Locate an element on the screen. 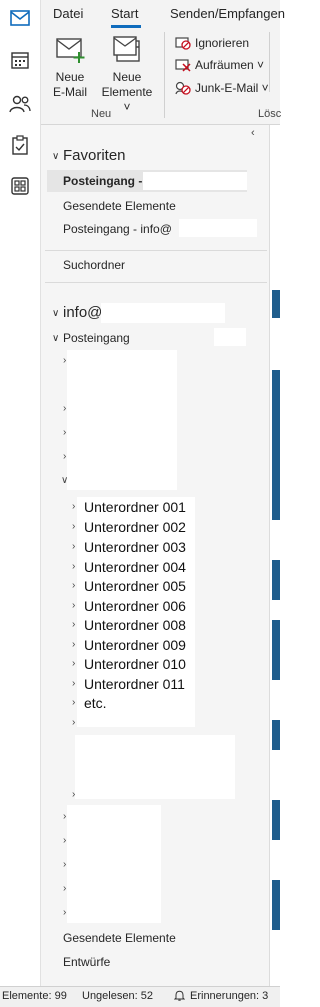 The image size is (320, 1007). status-items: Elemente: 99 is located at coordinates (34, 996).